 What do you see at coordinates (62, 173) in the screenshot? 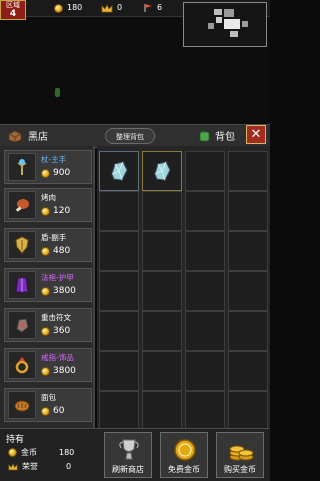
I see `price-value: 900` at bounding box center [62, 173].